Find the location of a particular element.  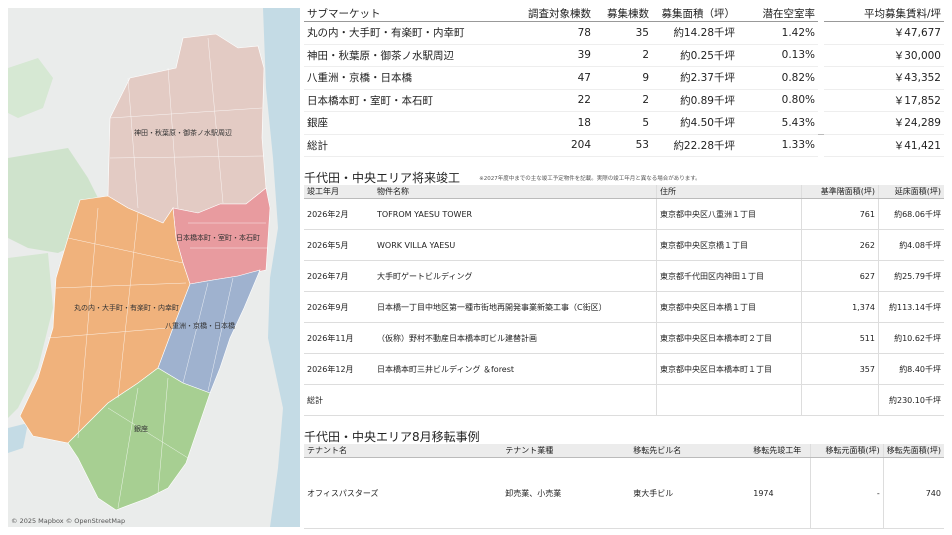

col-survey-count: 調査対象棟数 is located at coordinates (545, 14).